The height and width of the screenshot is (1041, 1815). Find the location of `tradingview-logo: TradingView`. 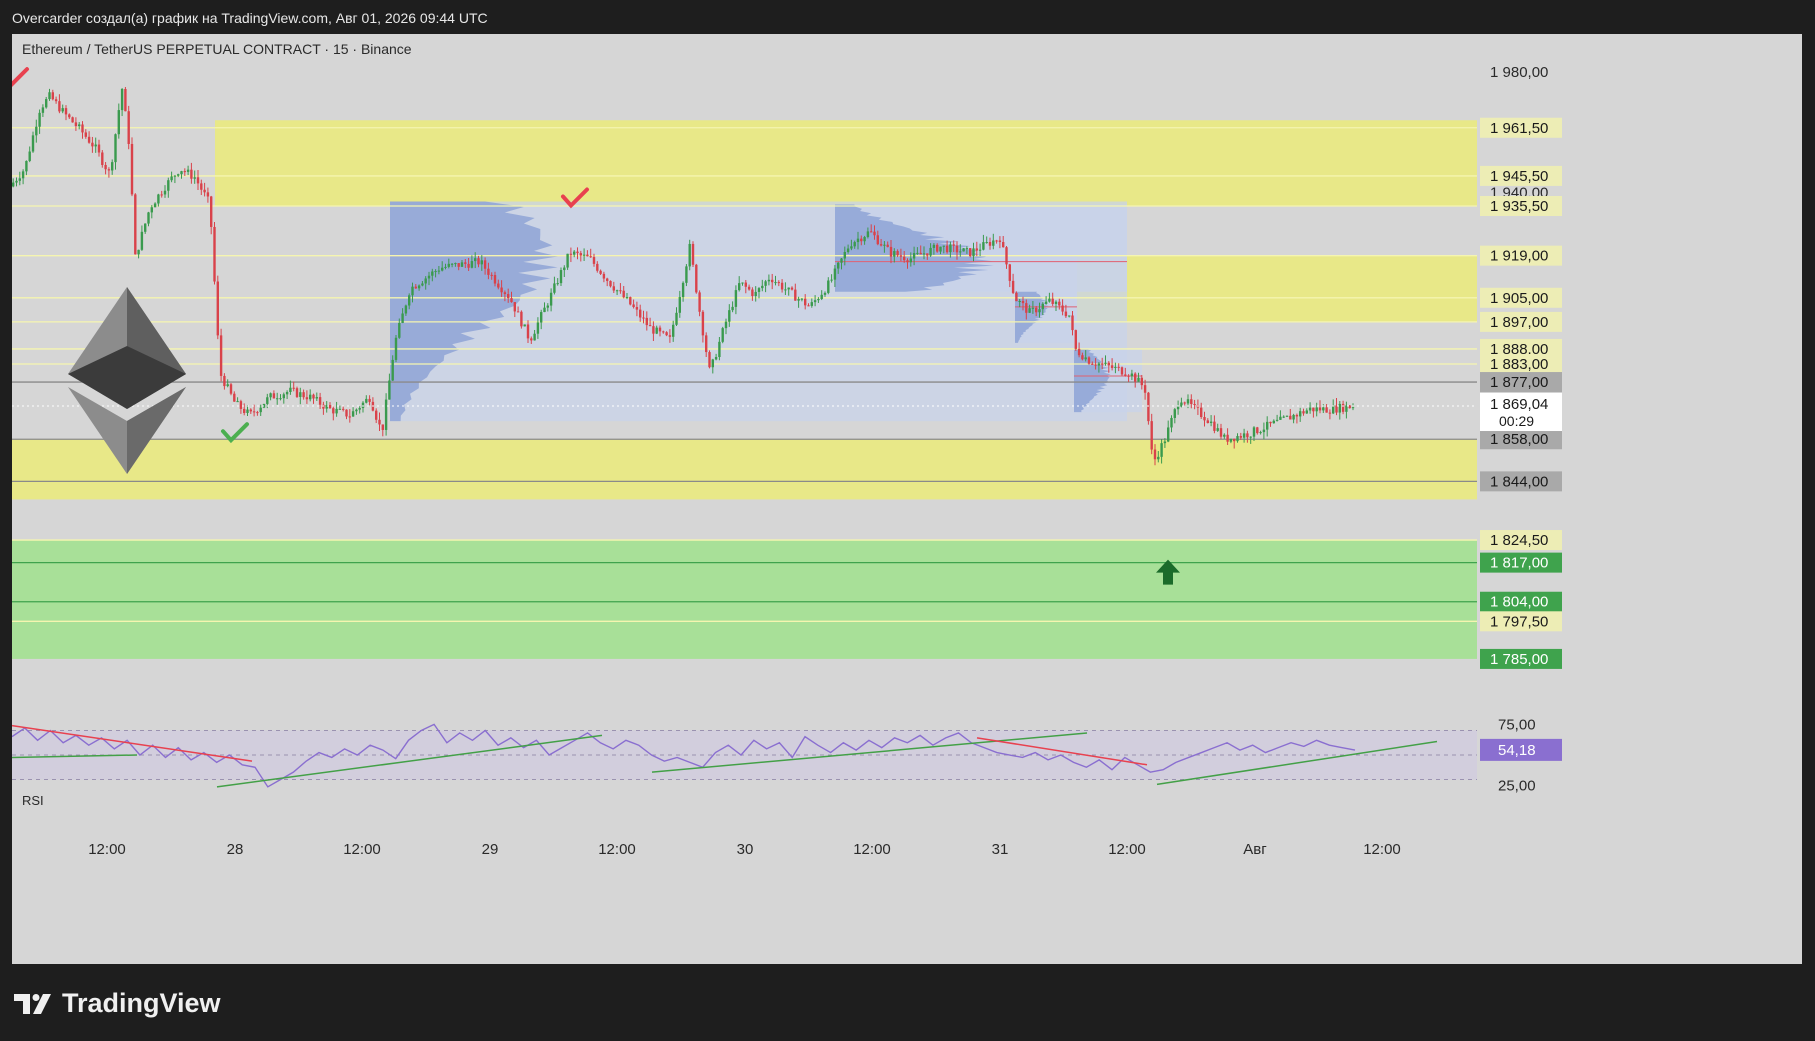

tradingview-logo: TradingView is located at coordinates (117, 1003).